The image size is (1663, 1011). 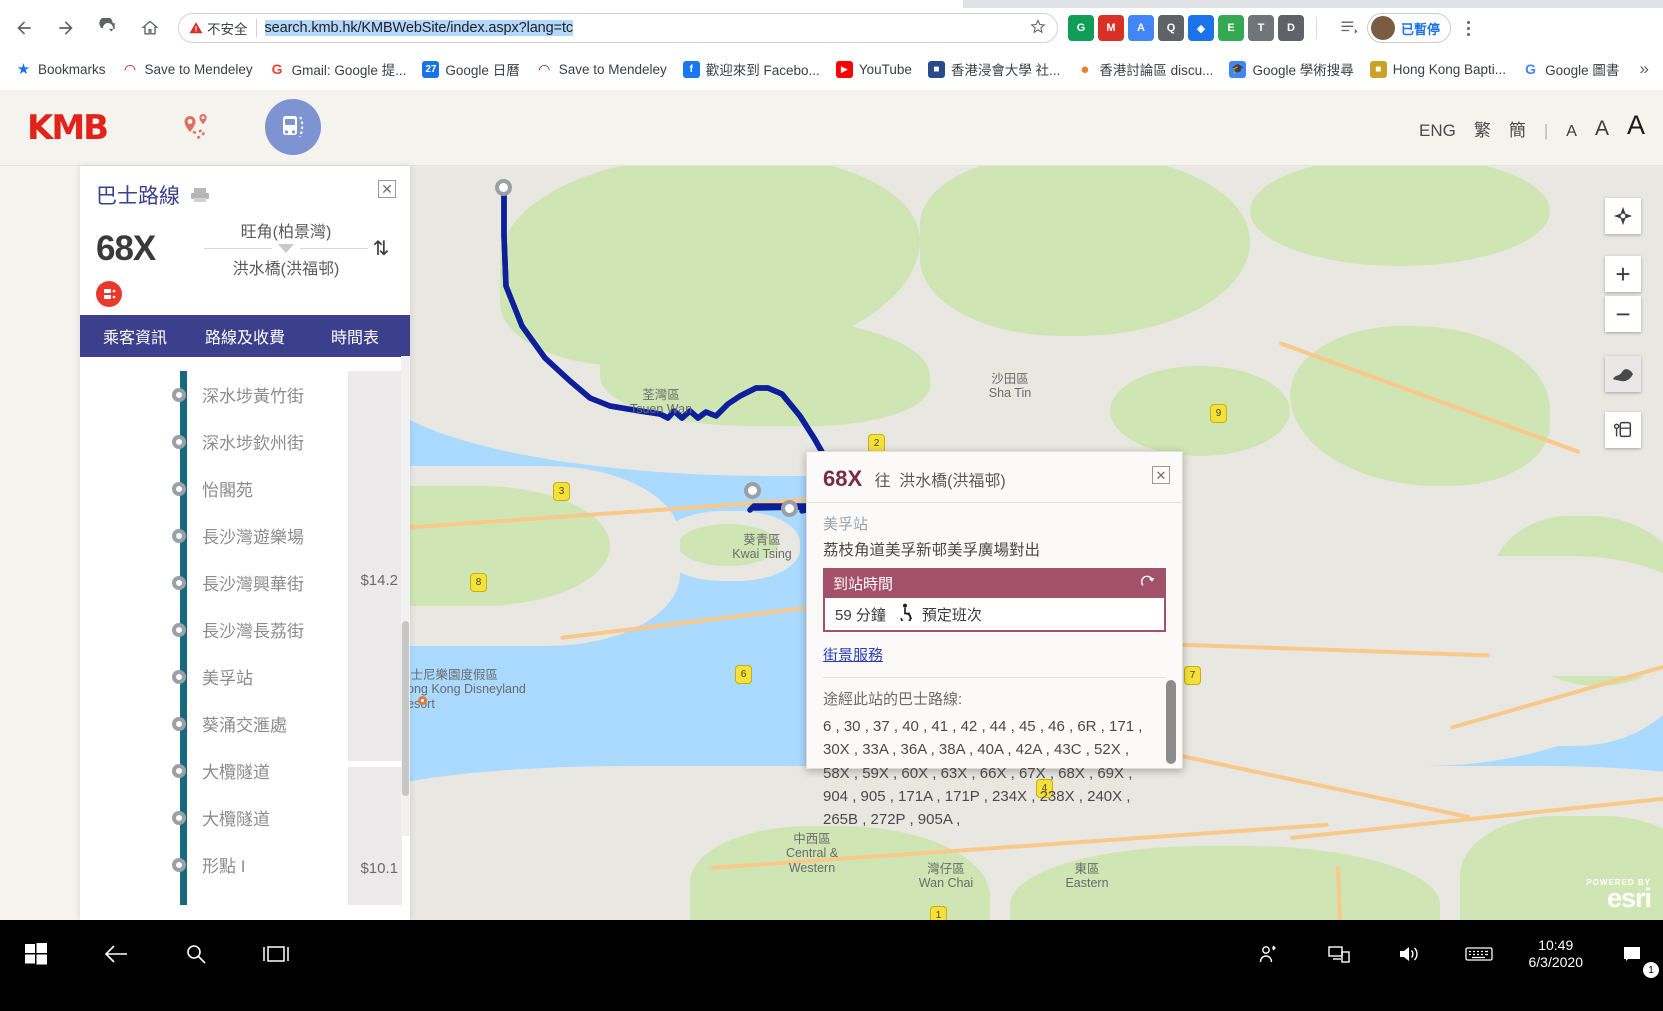 What do you see at coordinates (1437, 131) in the screenshot?
I see `lang-eng: ENG` at bounding box center [1437, 131].